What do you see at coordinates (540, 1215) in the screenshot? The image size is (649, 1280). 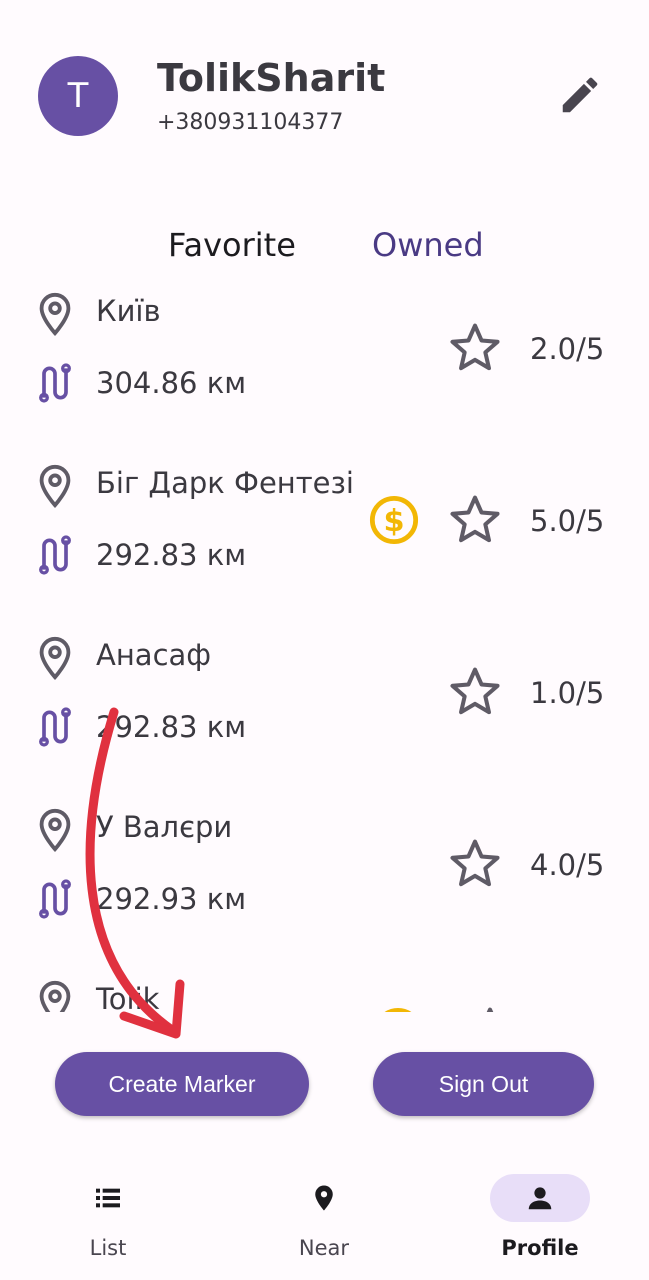 I see `nav-item-profile: Profile` at bounding box center [540, 1215].